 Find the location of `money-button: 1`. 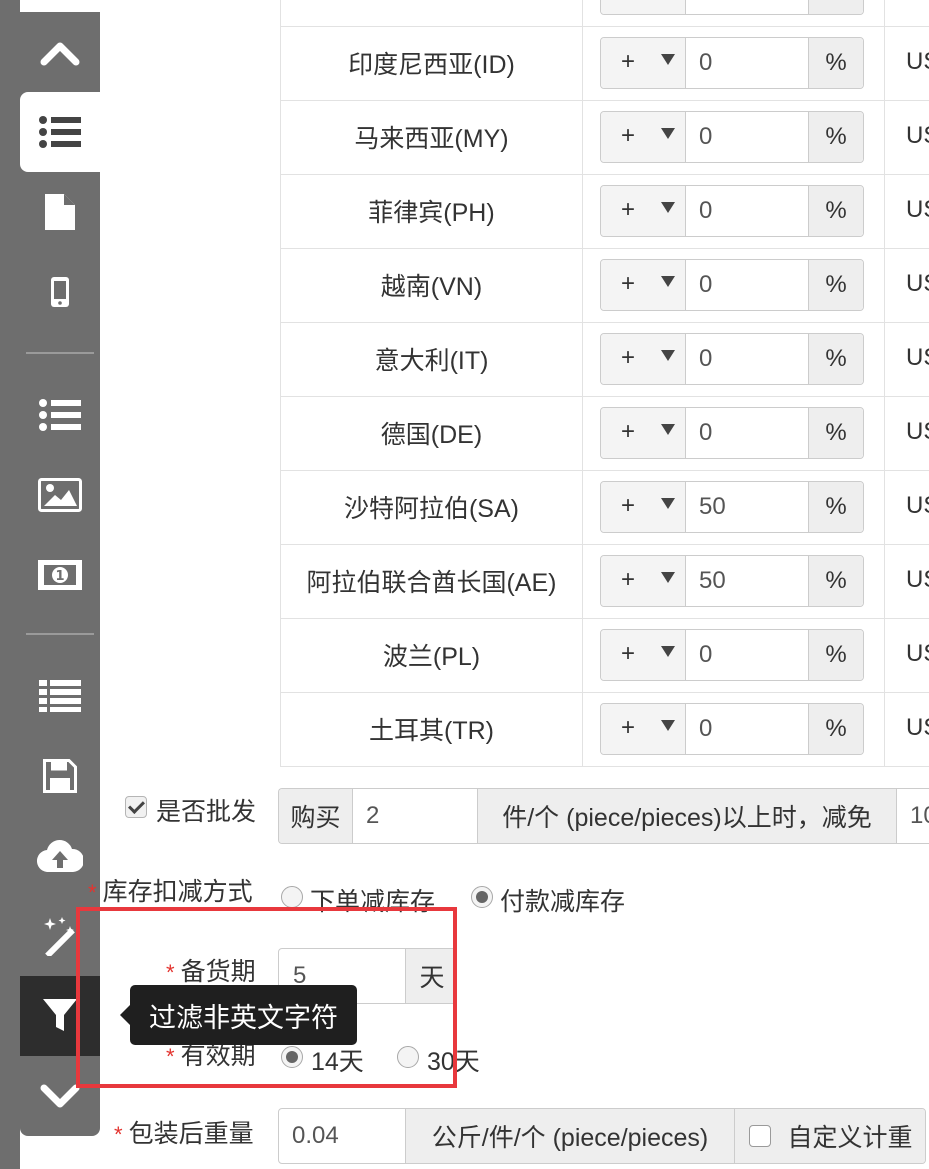

money-button: 1 is located at coordinates (60, 575).